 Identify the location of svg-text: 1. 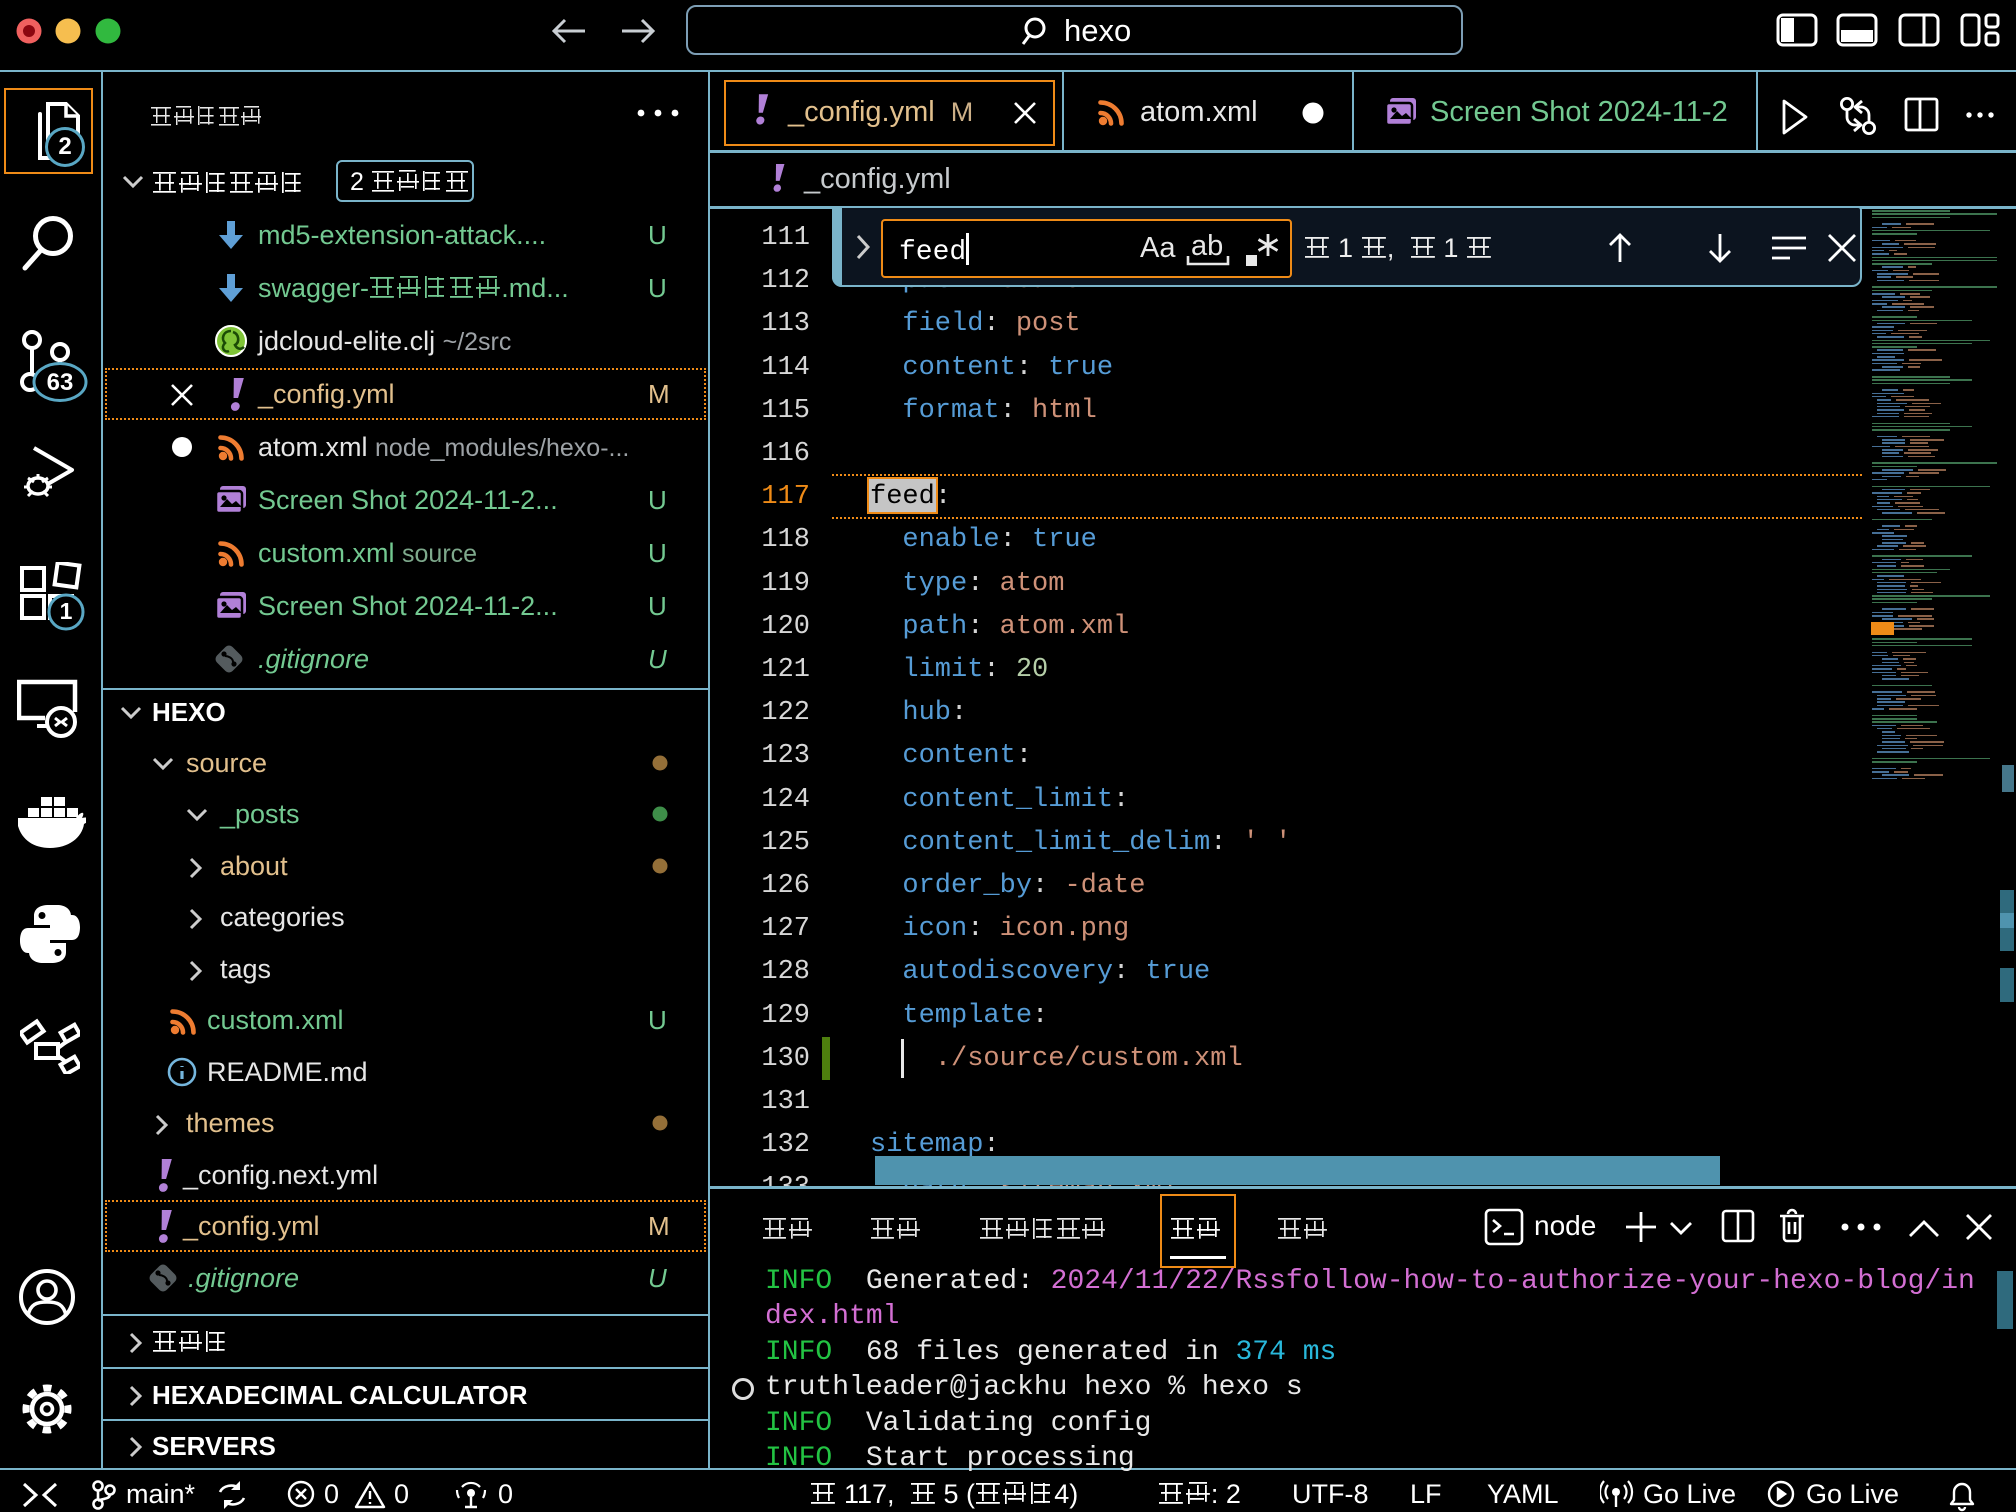
(66, 611).